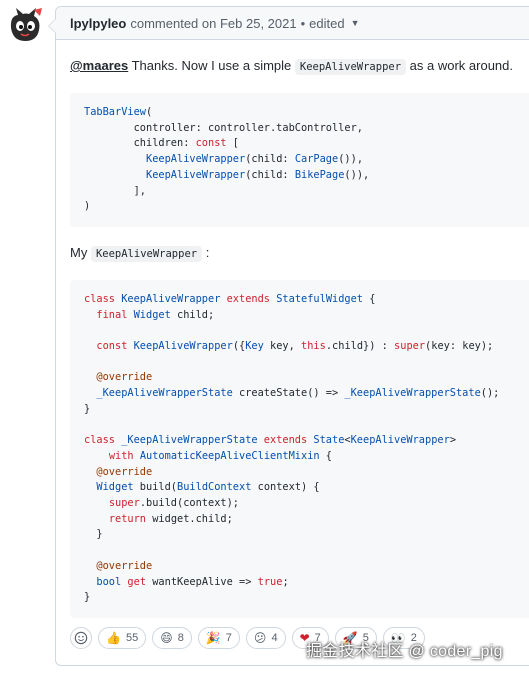 Image resolution: width=529 pixels, height=675 pixels. I want to click on smiley-icon, so click(81, 638).